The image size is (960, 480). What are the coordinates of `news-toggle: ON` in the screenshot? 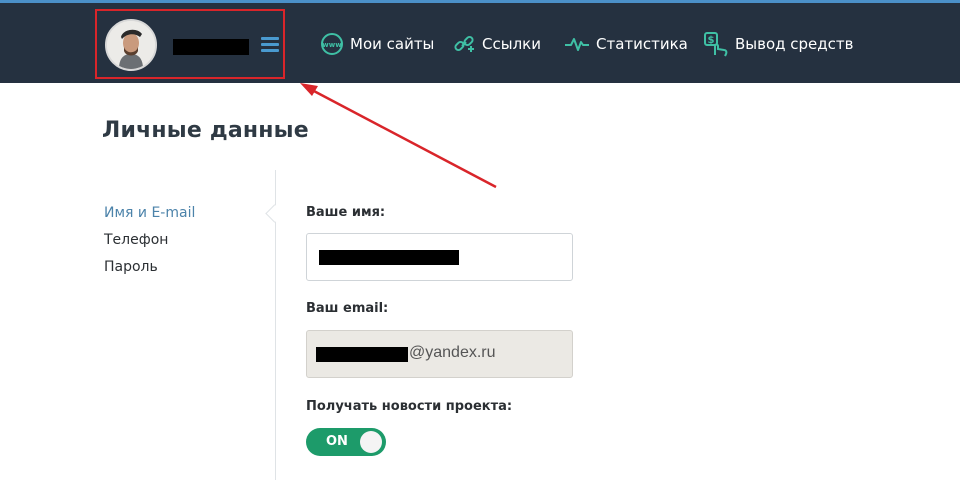 It's located at (346, 442).